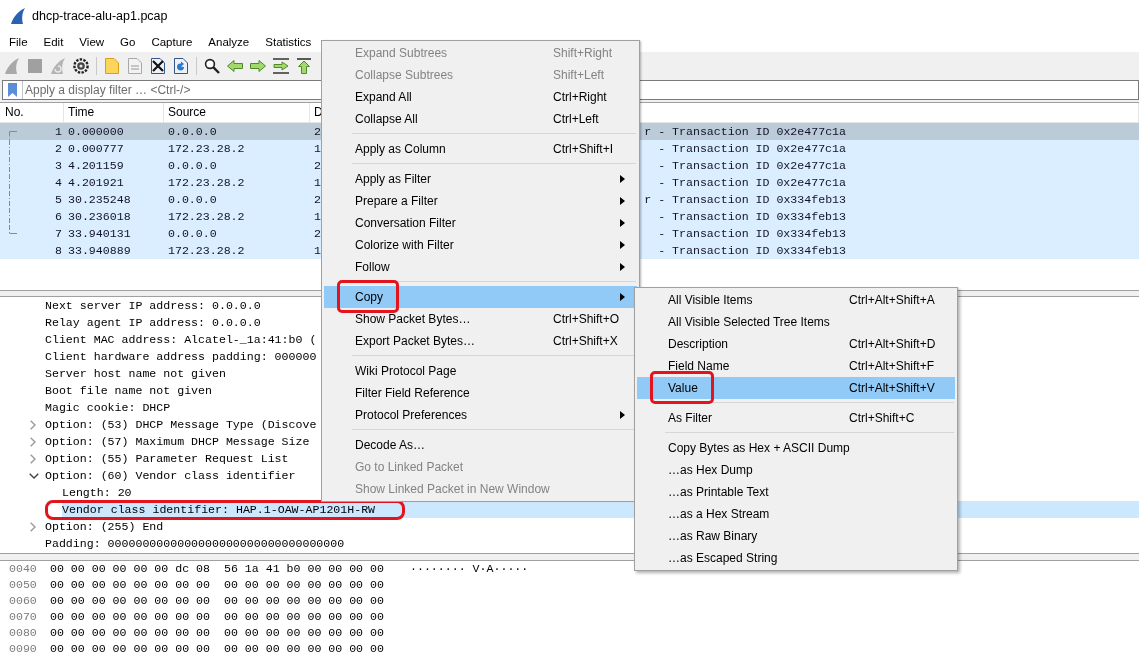  I want to click on hex-bytes: 00 00 00 00 00 00 dc 08 56 1a 41 b0 00 00 00 00, so click(217, 569).